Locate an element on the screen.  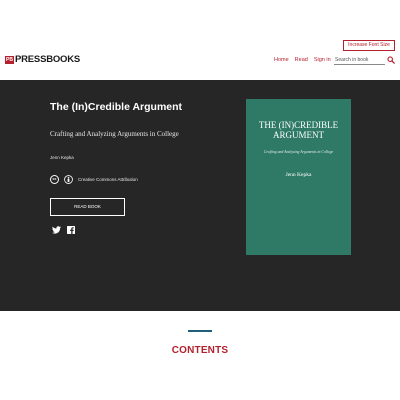
contents-divider is located at coordinates (200, 331).